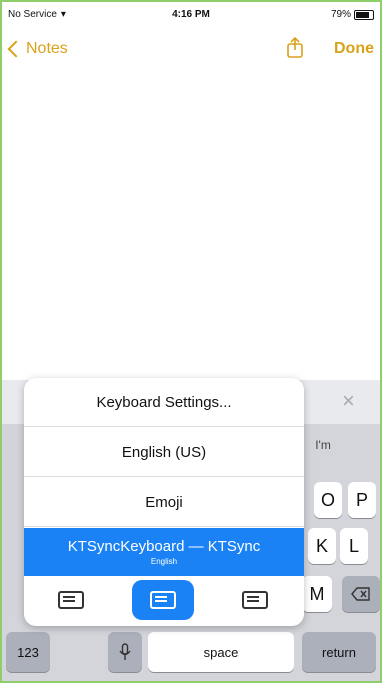  Describe the element at coordinates (28, 652) in the screenshot. I see `numbers-key: 123` at that location.